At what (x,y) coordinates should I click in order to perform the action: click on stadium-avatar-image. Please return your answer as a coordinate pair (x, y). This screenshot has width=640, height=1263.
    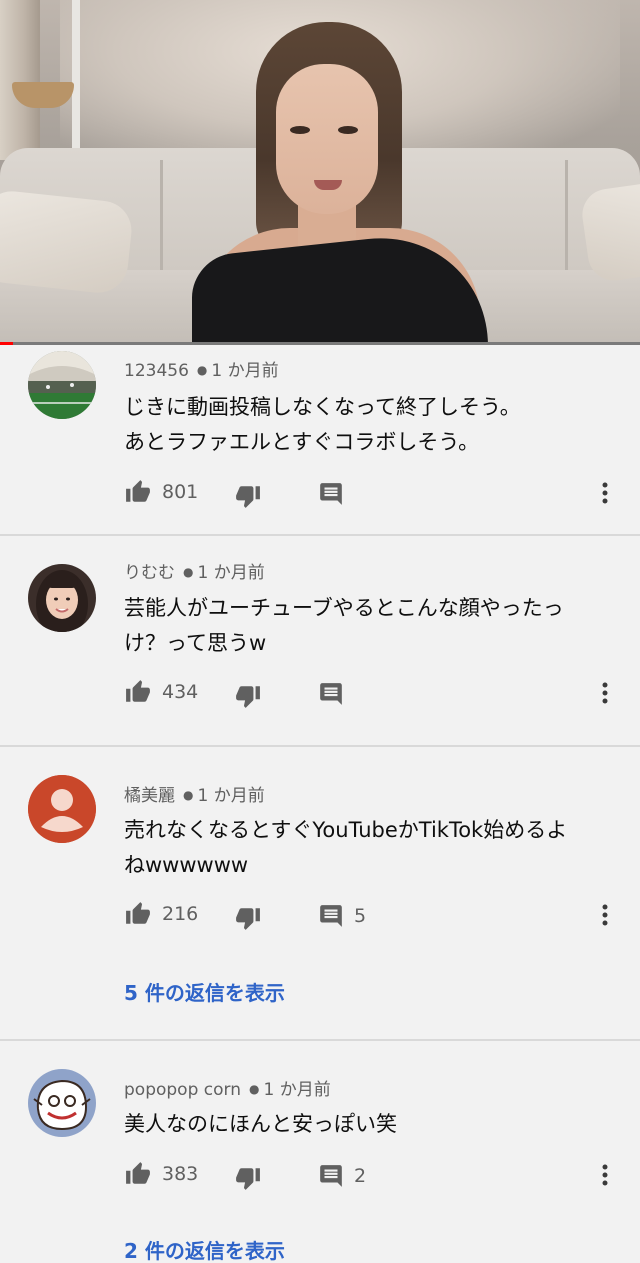
    Looking at the image, I should click on (62, 385).